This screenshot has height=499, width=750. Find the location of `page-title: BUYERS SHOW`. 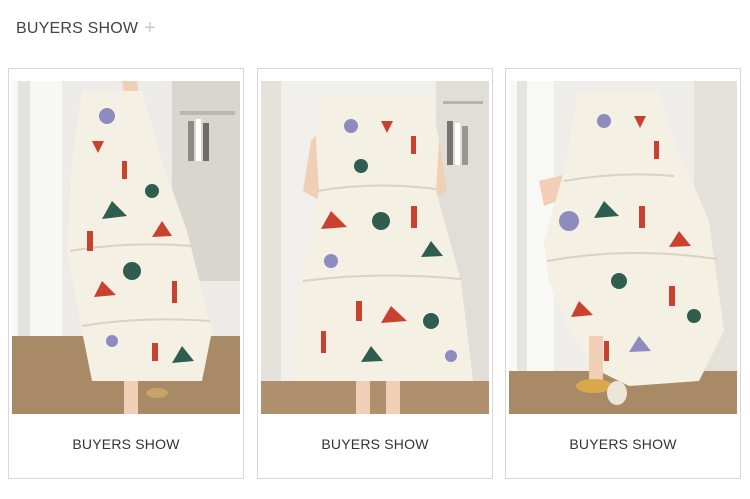

page-title: BUYERS SHOW is located at coordinates (77, 28).